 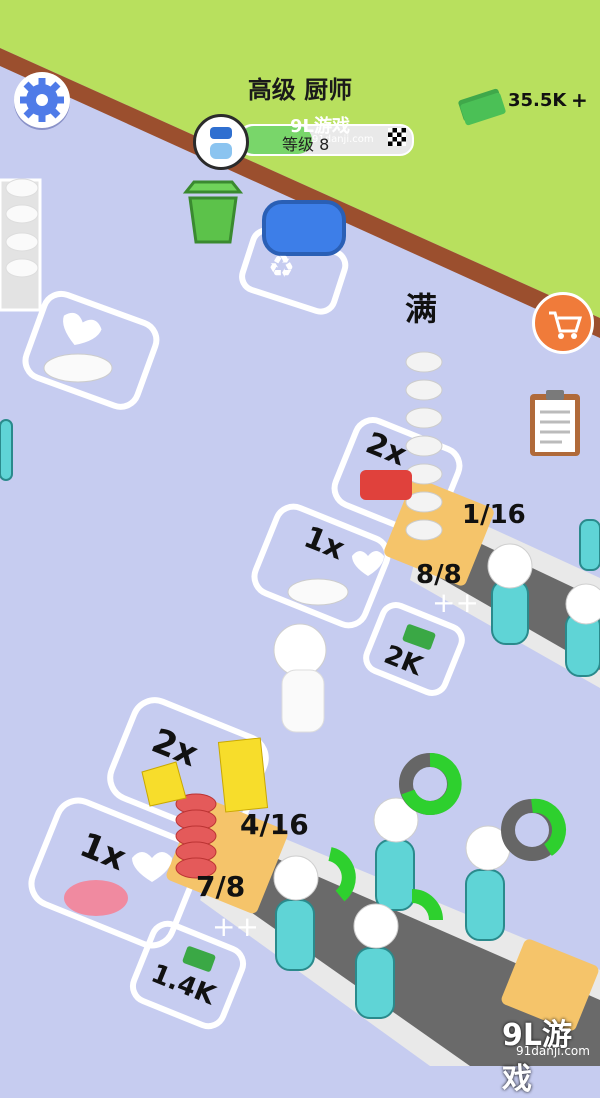 I want to click on storage-full-label: 满, so click(x=421, y=309).